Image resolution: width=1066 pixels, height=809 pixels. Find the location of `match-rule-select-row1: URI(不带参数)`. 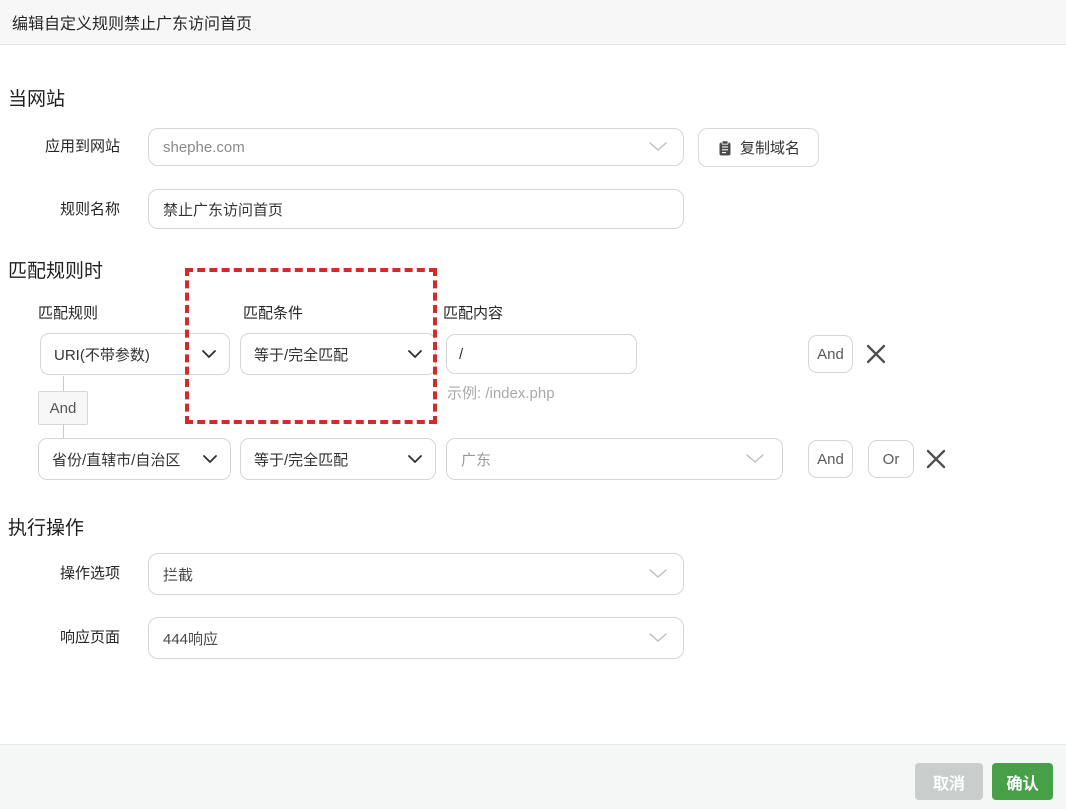

match-rule-select-row1: URI(不带参数) is located at coordinates (135, 354).